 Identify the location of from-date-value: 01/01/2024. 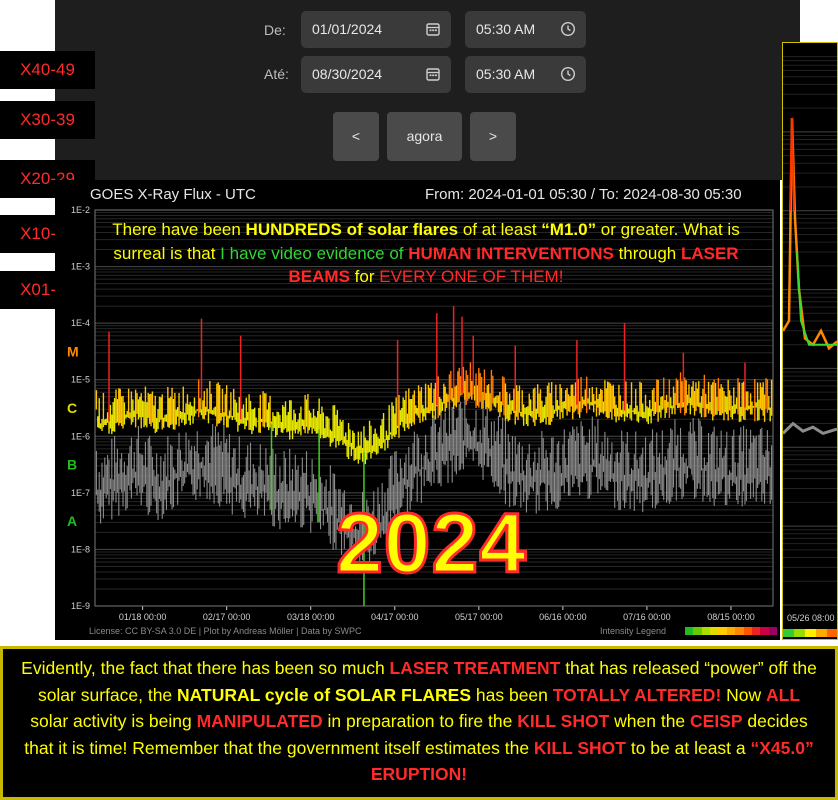
(347, 29).